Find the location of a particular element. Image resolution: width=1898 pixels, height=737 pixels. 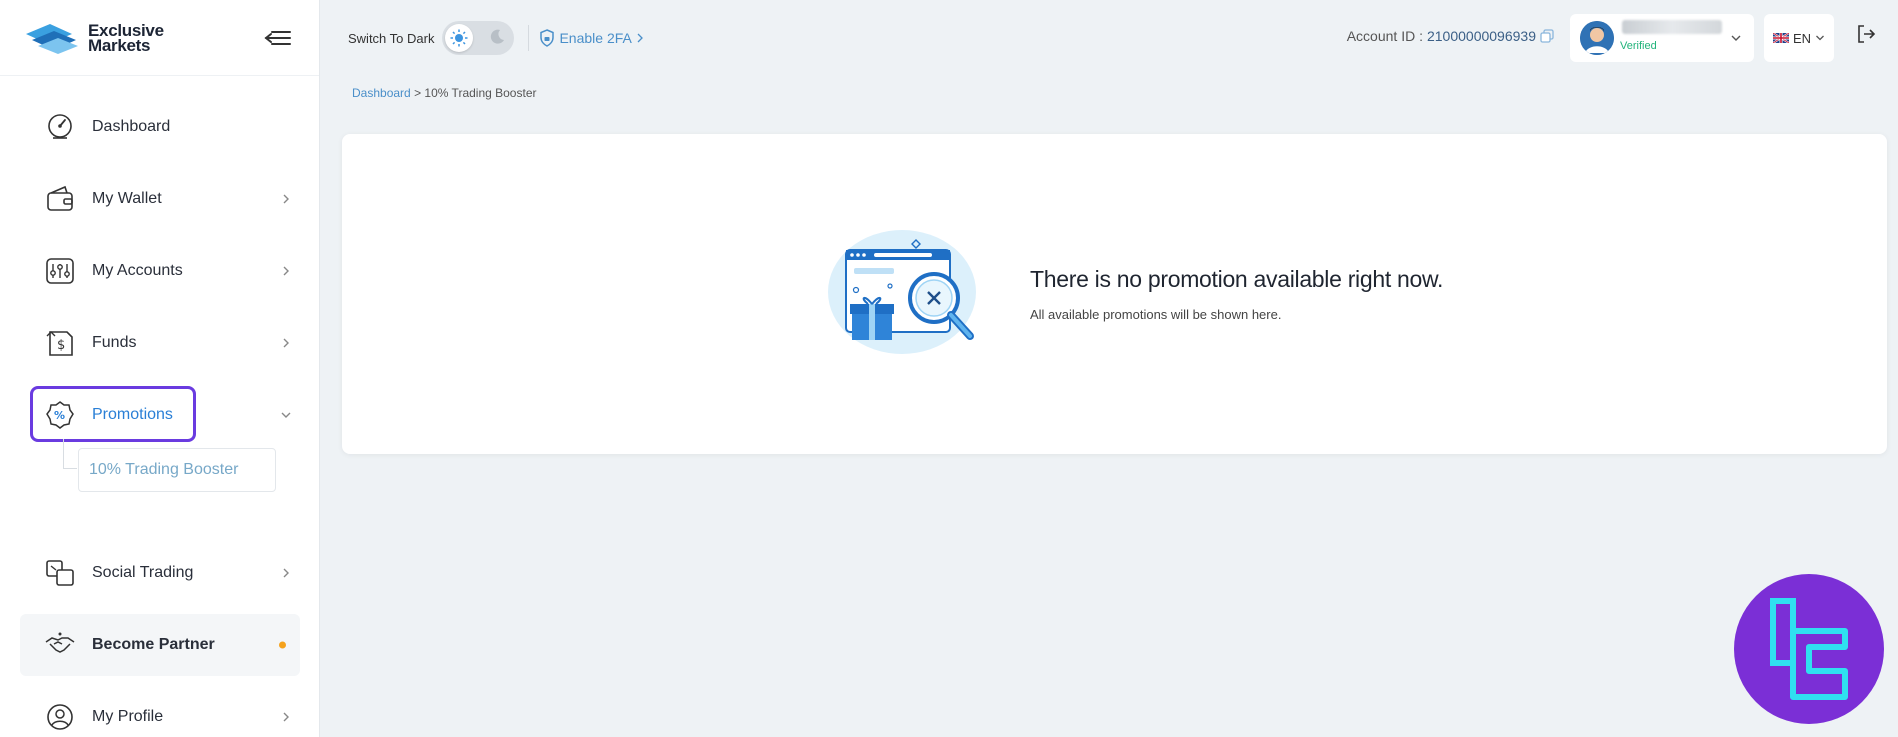

social-trading-icon is located at coordinates (60, 573).